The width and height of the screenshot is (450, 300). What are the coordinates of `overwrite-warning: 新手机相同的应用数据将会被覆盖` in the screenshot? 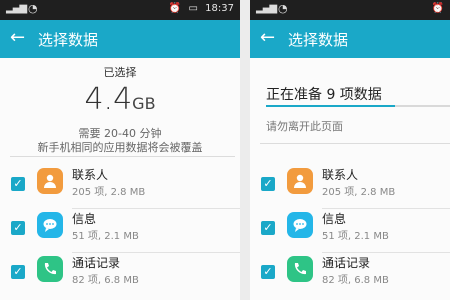 It's located at (120, 147).